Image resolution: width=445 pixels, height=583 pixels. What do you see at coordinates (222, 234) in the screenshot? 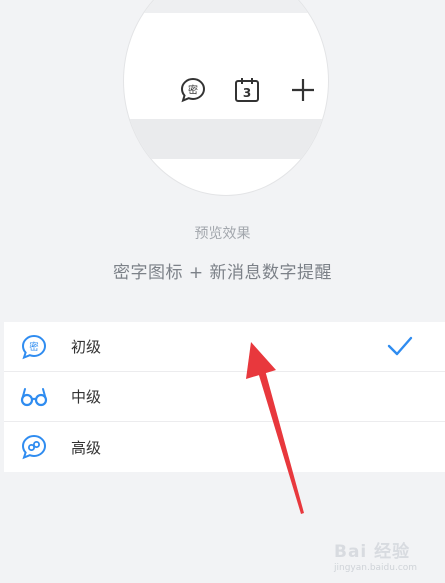
I see `preview-caption: 预览效果` at bounding box center [222, 234].